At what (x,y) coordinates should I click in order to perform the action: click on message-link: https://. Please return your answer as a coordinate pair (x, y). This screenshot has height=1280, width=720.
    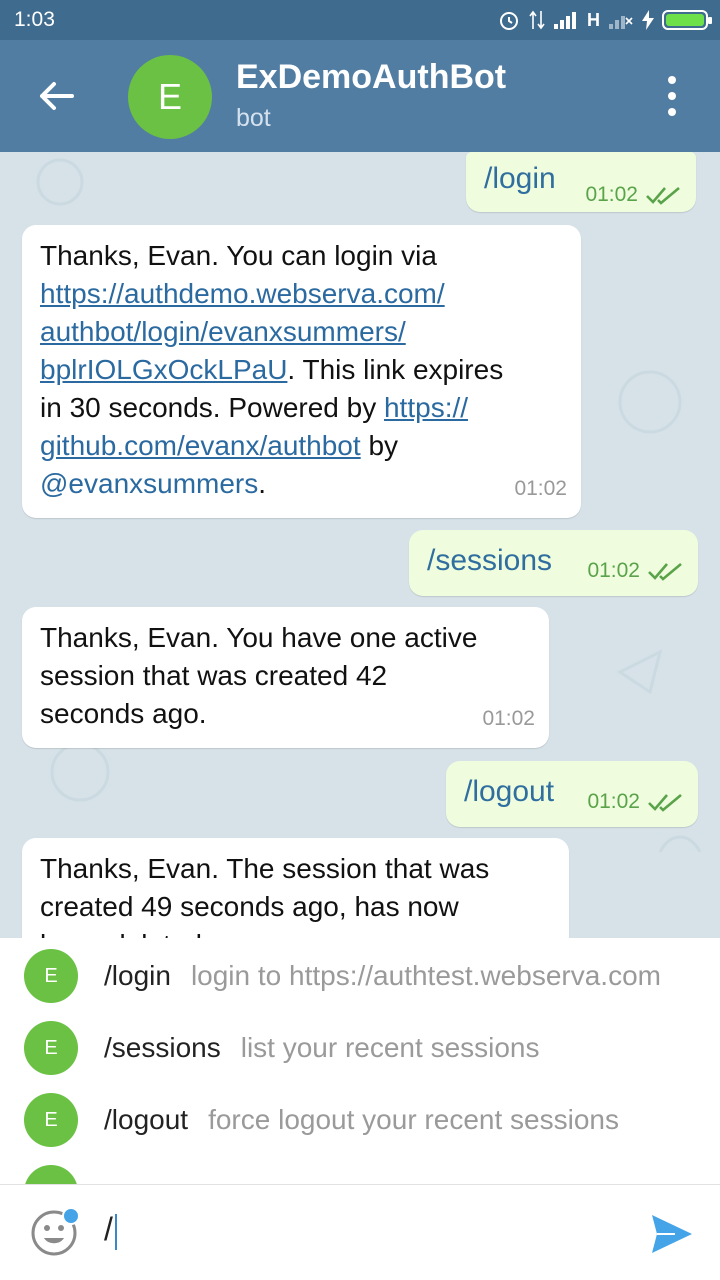
    Looking at the image, I should click on (426, 407).